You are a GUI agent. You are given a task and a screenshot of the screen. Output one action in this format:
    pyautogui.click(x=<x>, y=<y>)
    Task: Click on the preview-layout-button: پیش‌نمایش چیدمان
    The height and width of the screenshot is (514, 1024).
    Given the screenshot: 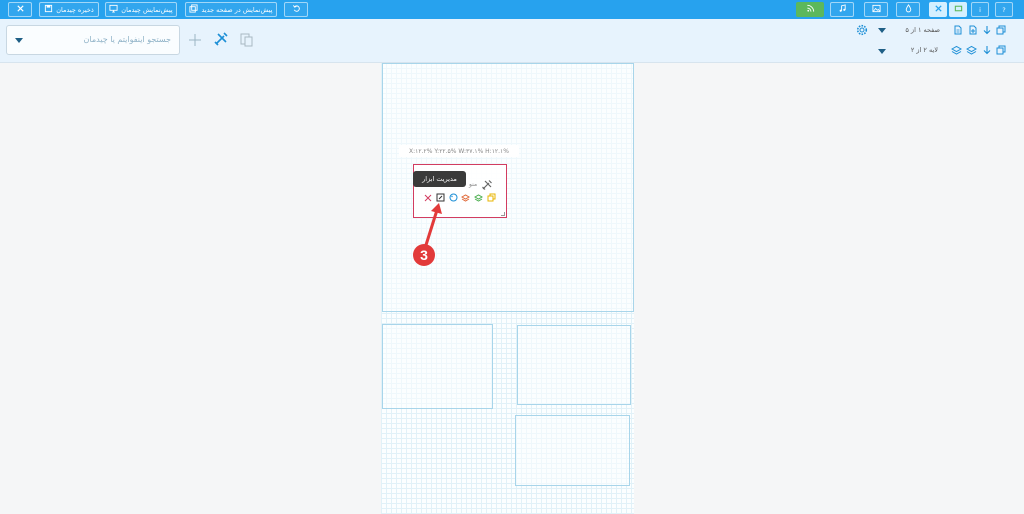 What is the action you would take?
    pyautogui.click(x=141, y=9)
    